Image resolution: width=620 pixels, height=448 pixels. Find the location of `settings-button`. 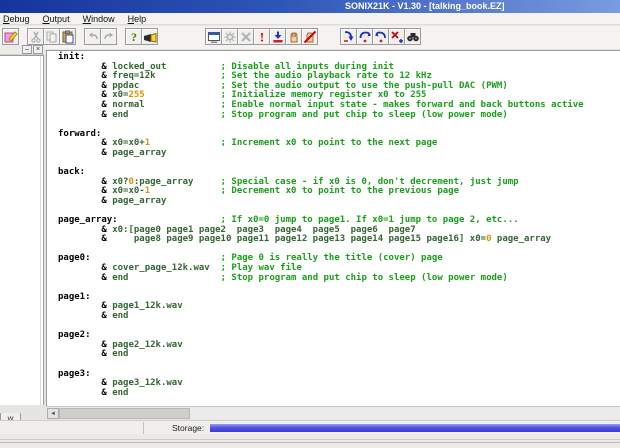

settings-button is located at coordinates (229, 36).